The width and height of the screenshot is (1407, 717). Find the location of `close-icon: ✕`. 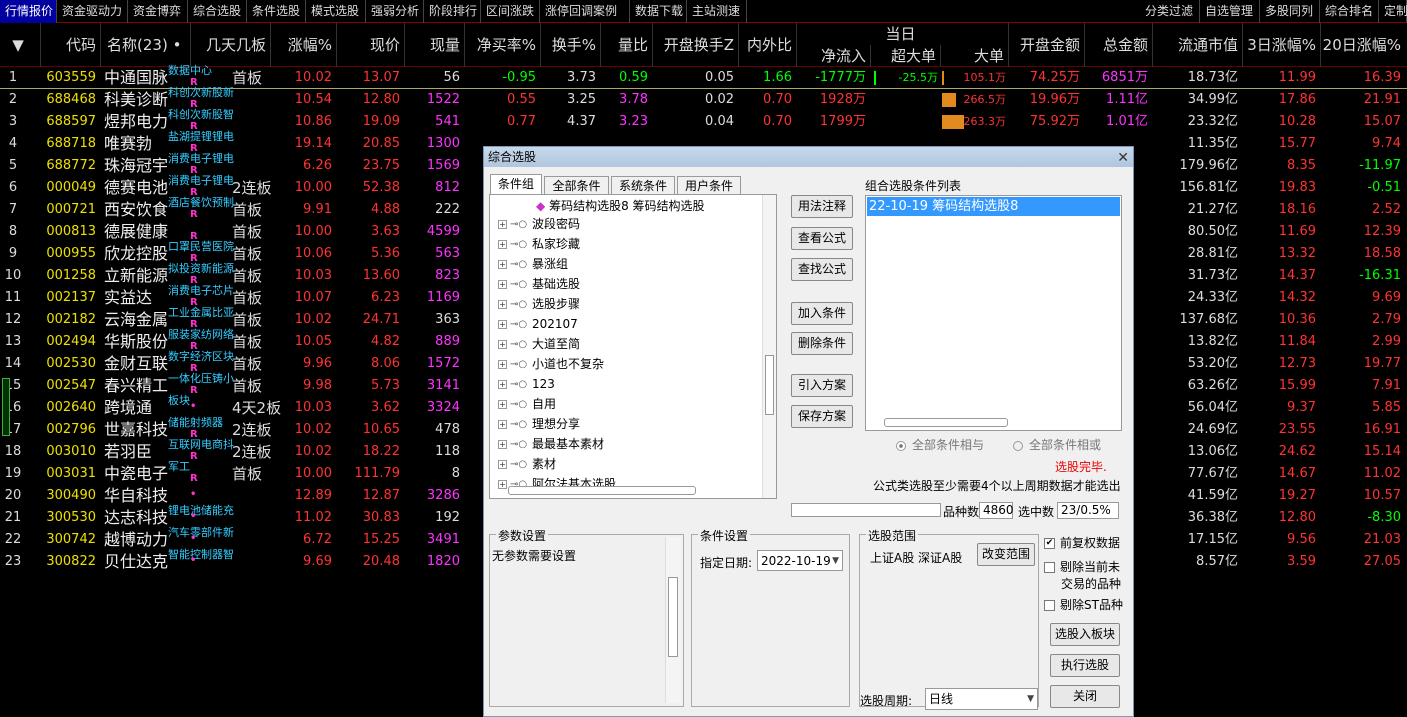

close-icon: ✕ is located at coordinates (1123, 158).